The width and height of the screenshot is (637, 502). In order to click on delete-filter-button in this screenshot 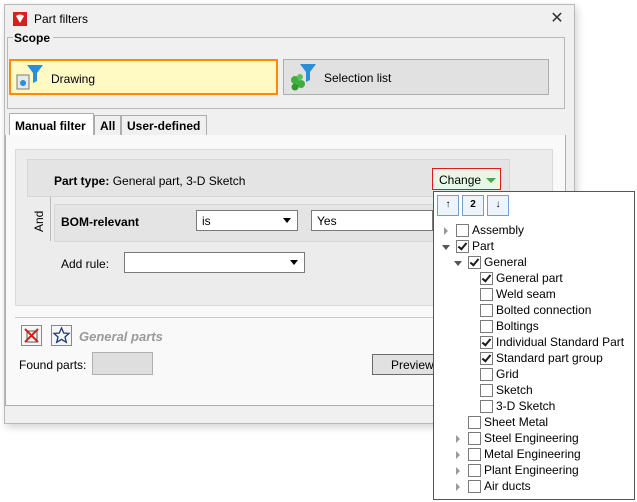, I will do `click(31, 335)`.